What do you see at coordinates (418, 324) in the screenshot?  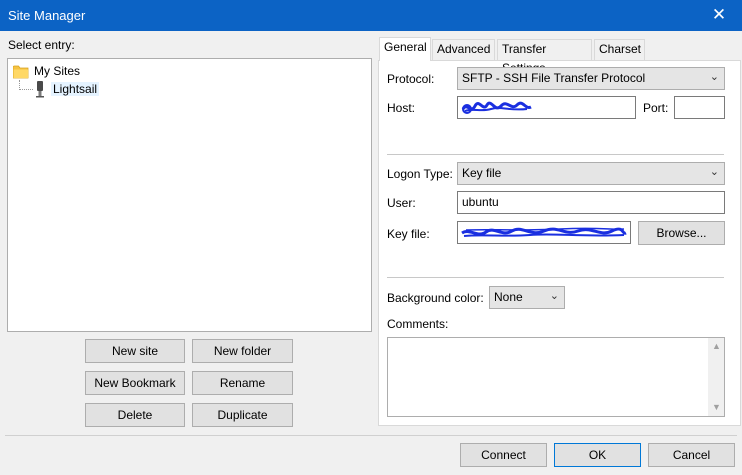 I see `comments-label: Comments:` at bounding box center [418, 324].